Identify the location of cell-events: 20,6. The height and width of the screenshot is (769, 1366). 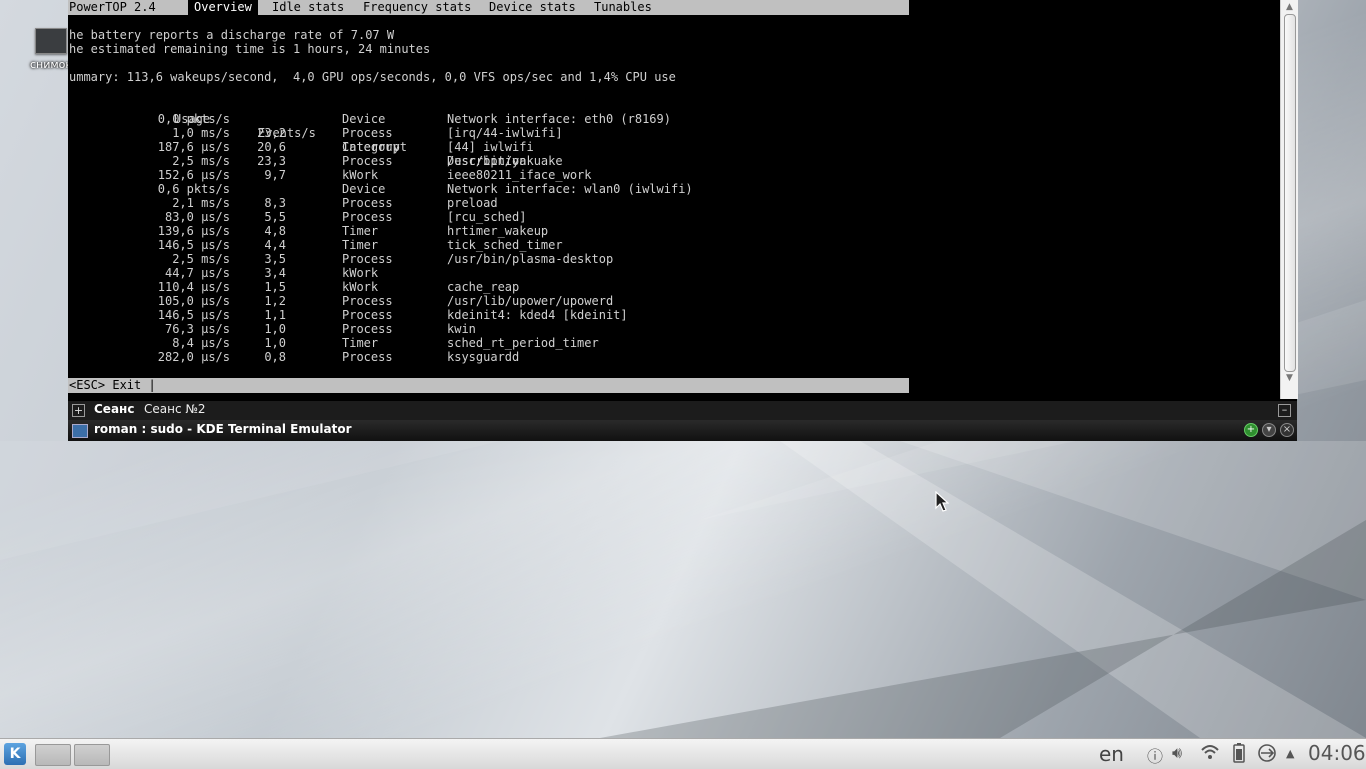
(271, 147).